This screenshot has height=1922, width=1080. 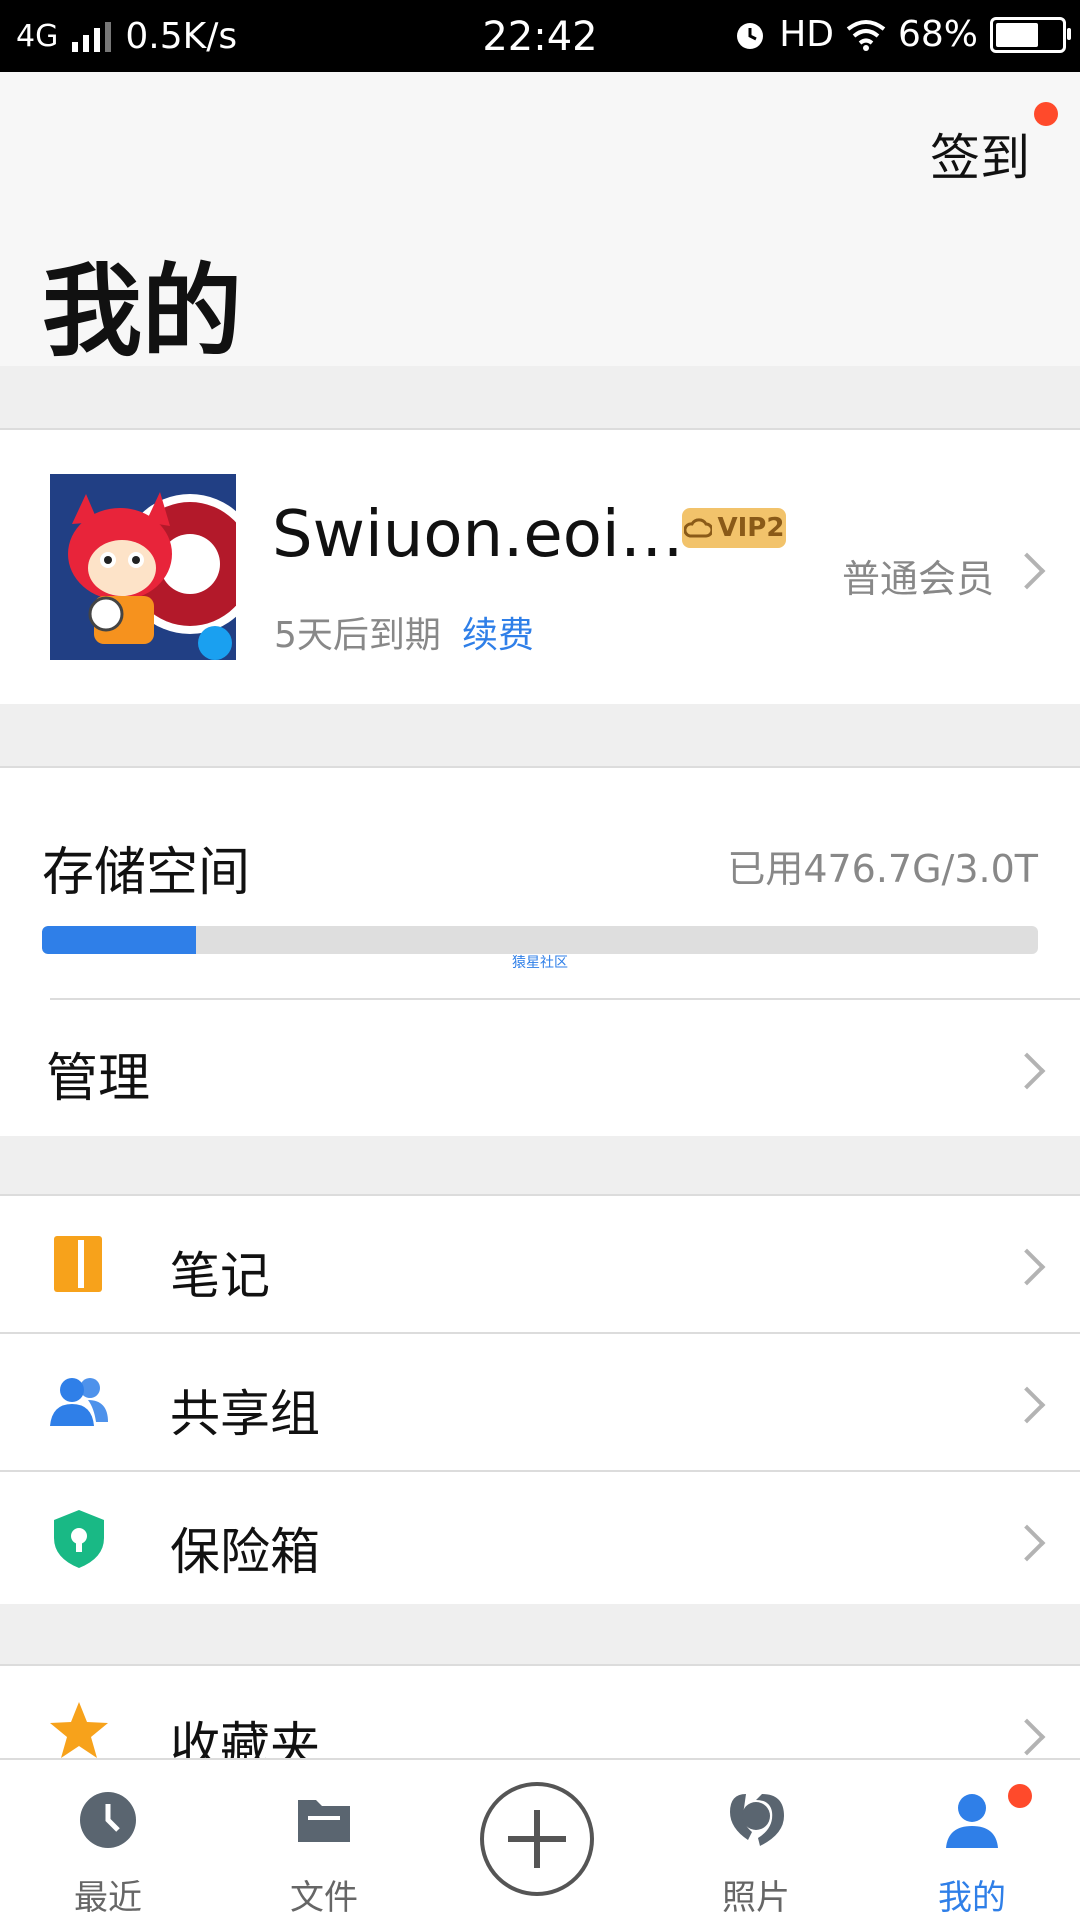 I want to click on wifi-icon, so click(x=866, y=35).